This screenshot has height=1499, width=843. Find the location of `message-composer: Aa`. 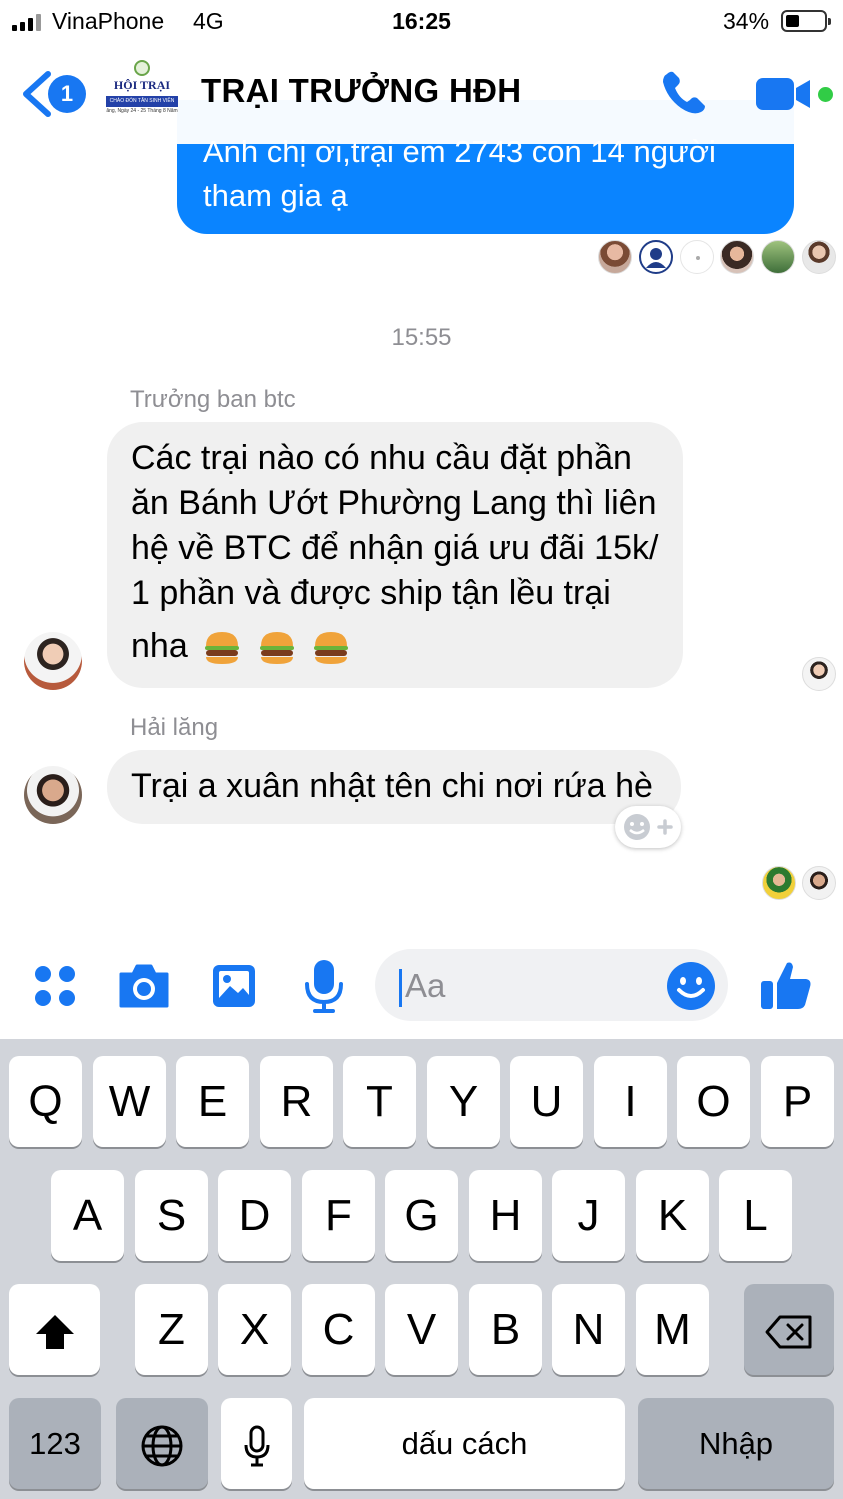

message-composer: Aa is located at coordinates (421, 990).